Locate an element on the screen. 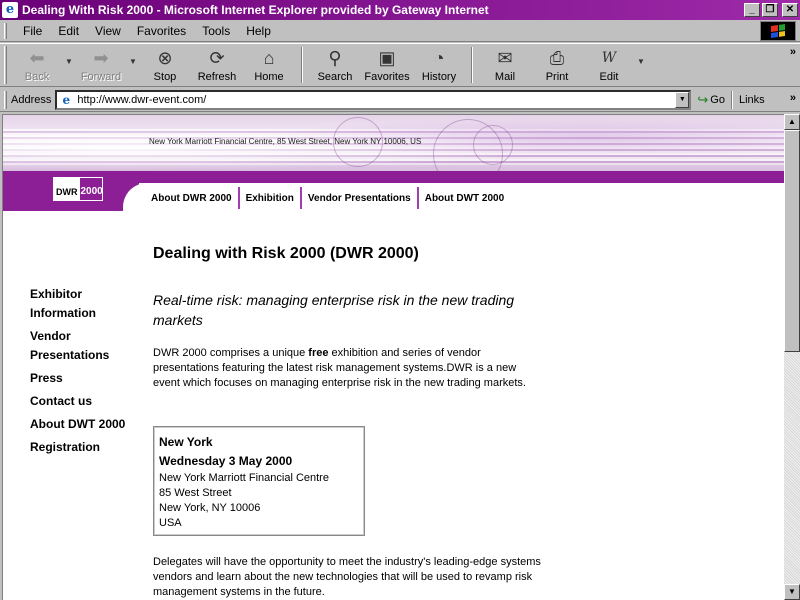 The height and width of the screenshot is (600, 800). address-field: e ▼ is located at coordinates (373, 99).